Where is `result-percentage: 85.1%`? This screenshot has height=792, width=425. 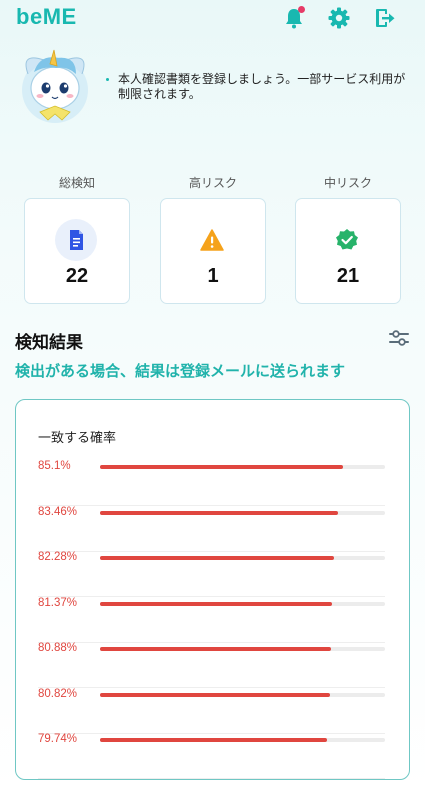
result-percentage: 85.1% is located at coordinates (54, 466).